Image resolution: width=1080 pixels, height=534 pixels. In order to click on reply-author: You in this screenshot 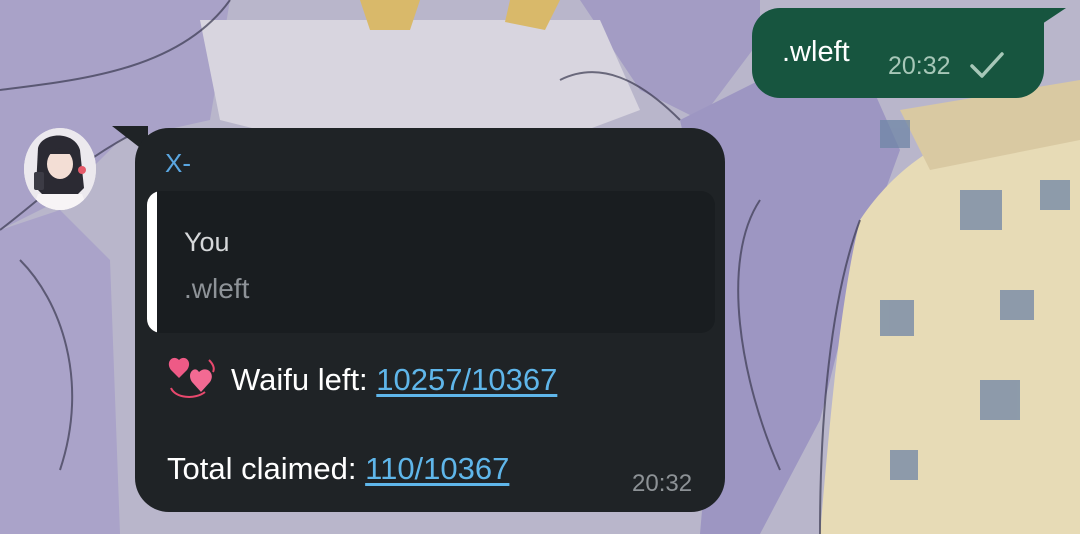, I will do `click(207, 242)`.